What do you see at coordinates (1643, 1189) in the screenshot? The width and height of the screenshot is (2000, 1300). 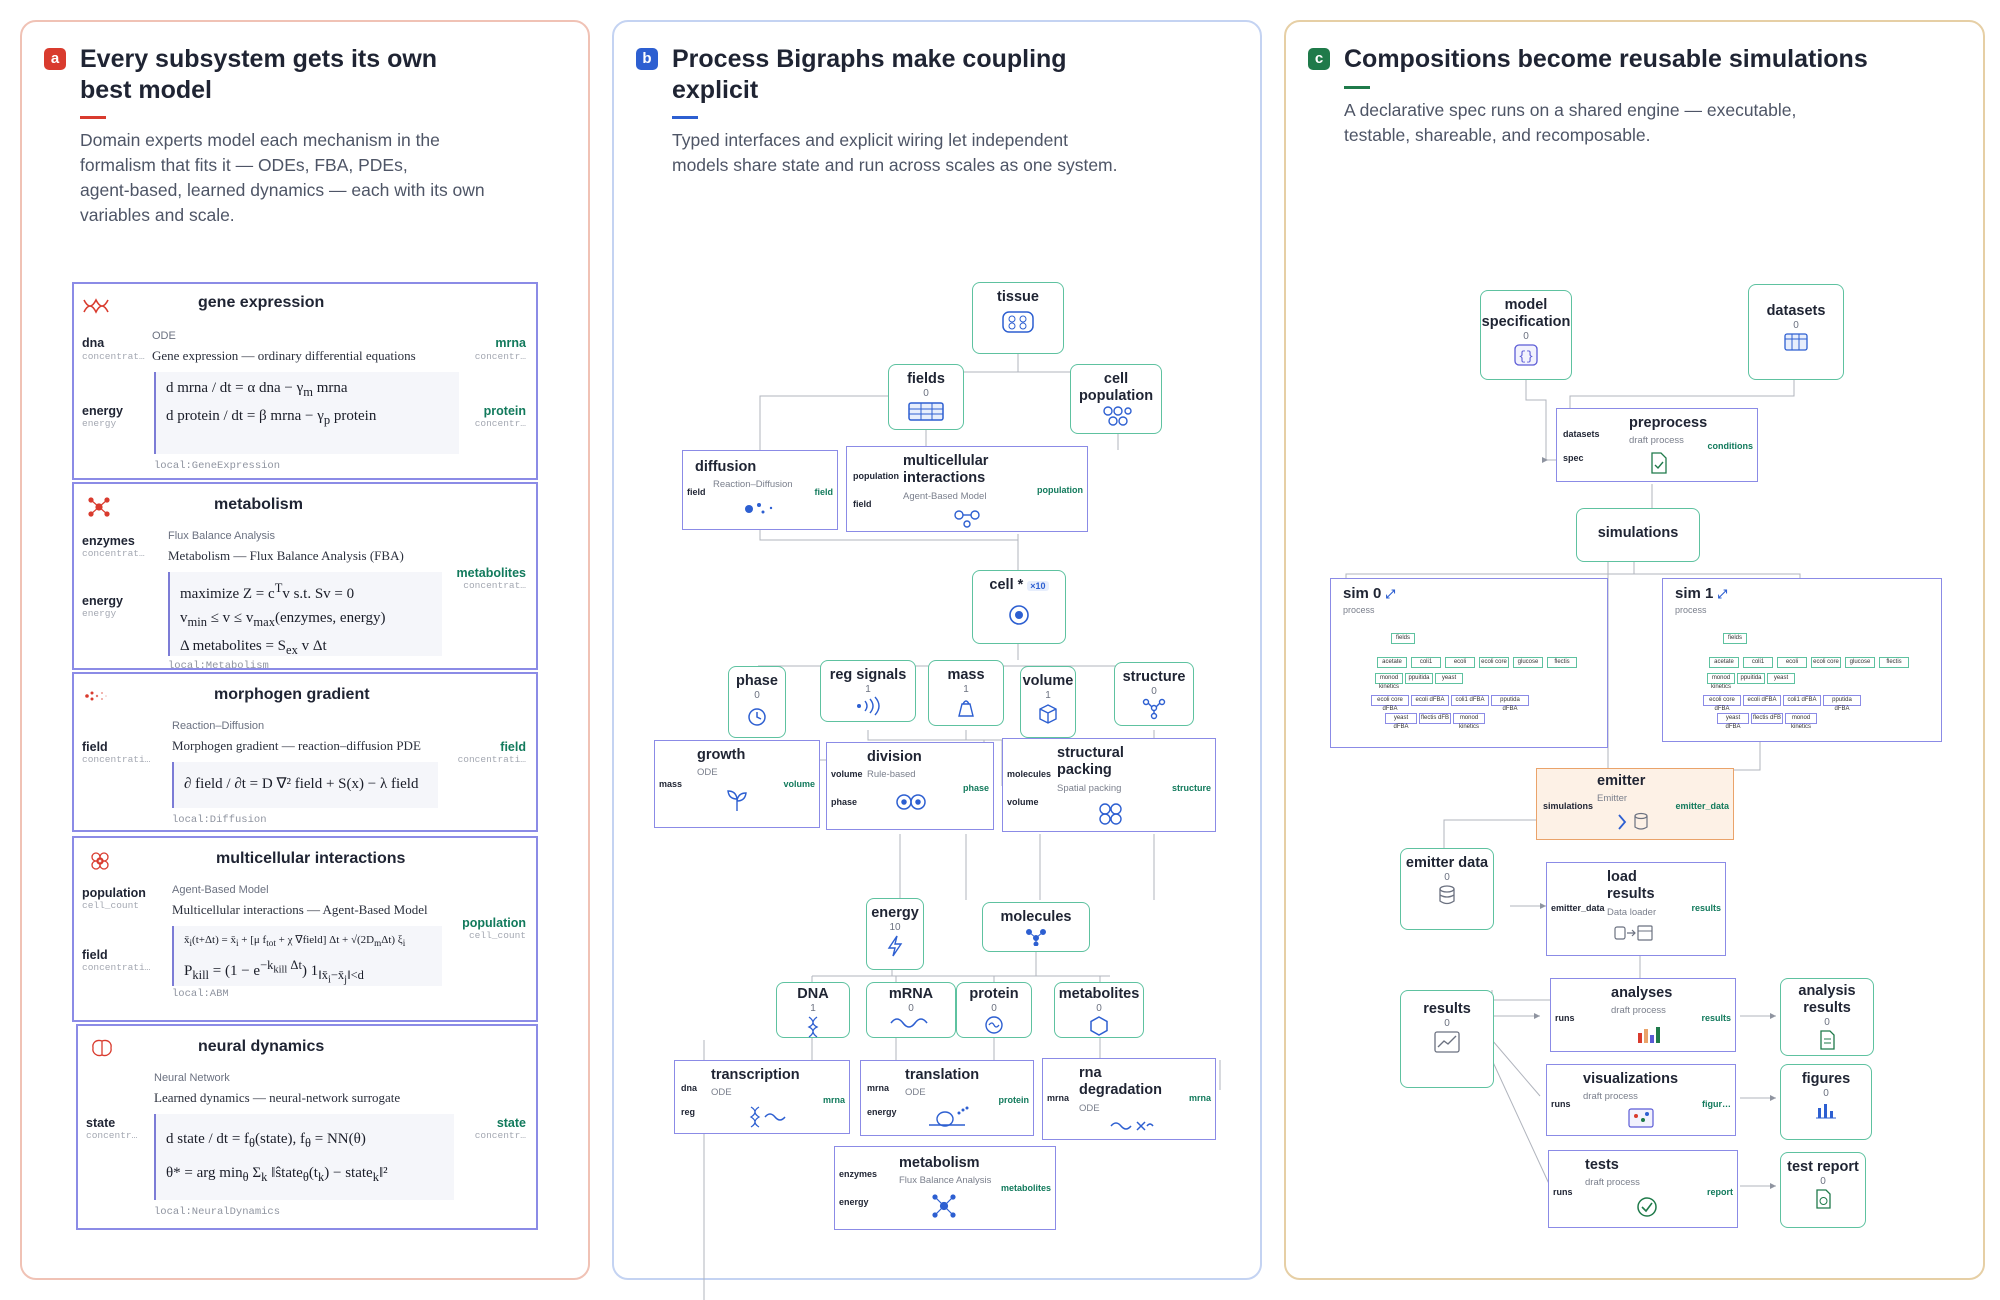 I see `process-tests: tests draft process runs report` at bounding box center [1643, 1189].